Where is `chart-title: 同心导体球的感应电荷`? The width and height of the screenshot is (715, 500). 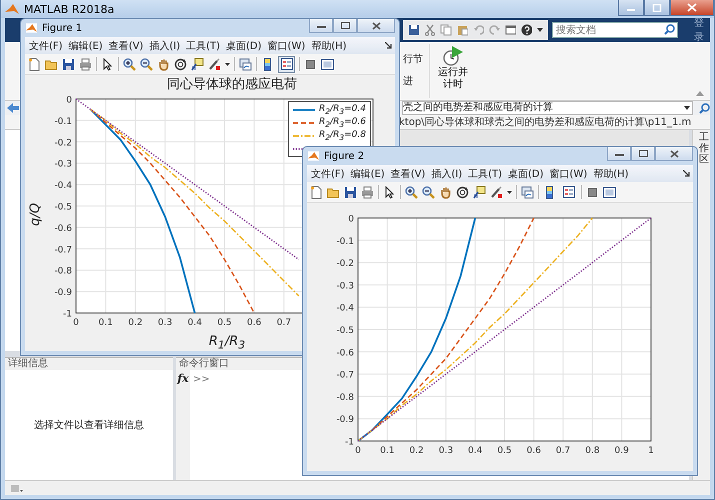 chart-title: 同心导体球的感应电荷 is located at coordinates (232, 85).